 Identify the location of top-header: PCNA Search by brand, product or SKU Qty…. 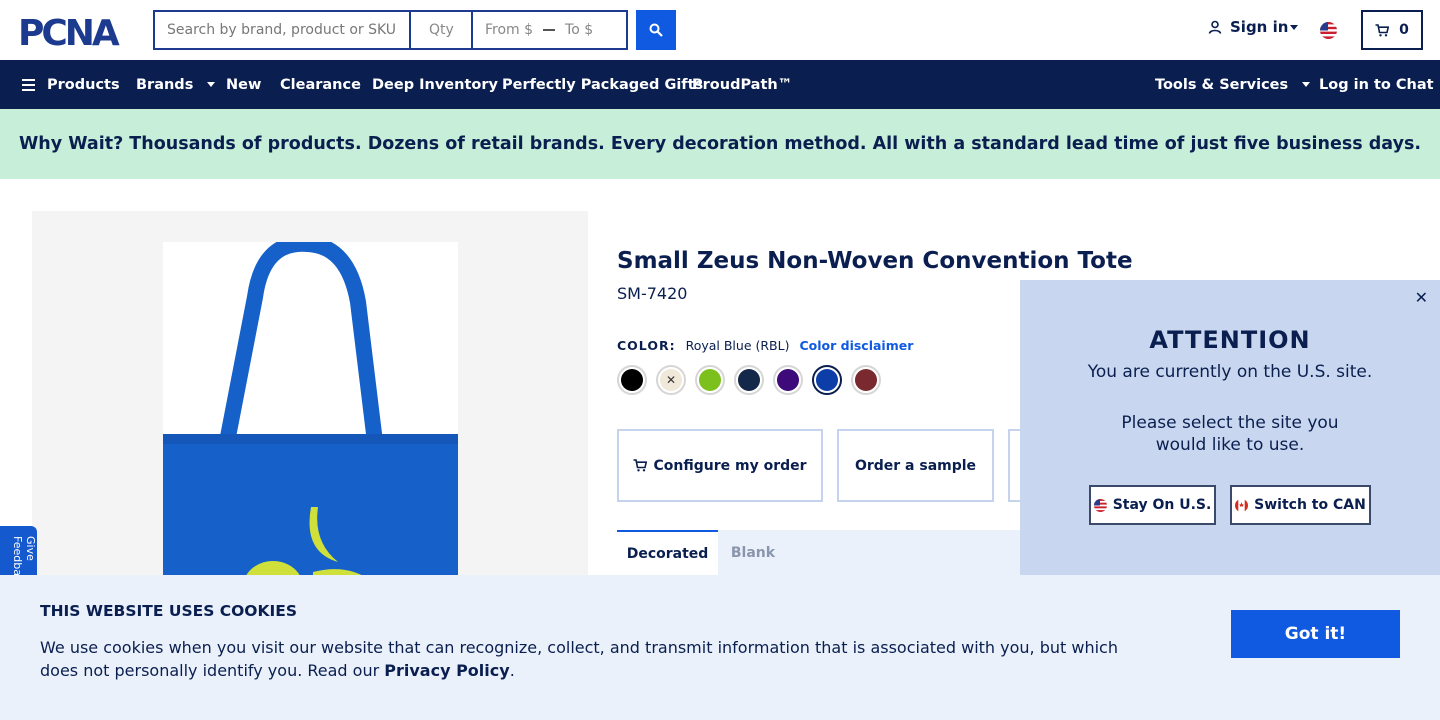
(720, 30).